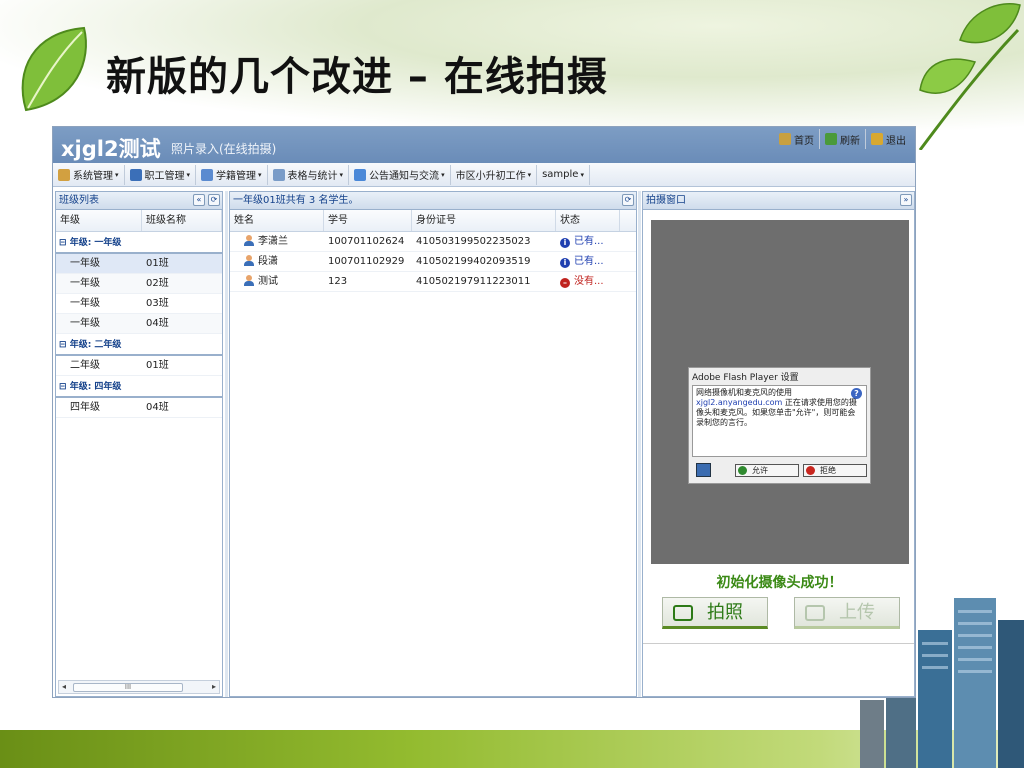 Image resolution: width=1024 pixels, height=768 pixels. I want to click on horizontal-scrollbar: ◂ III ▸, so click(139, 687).